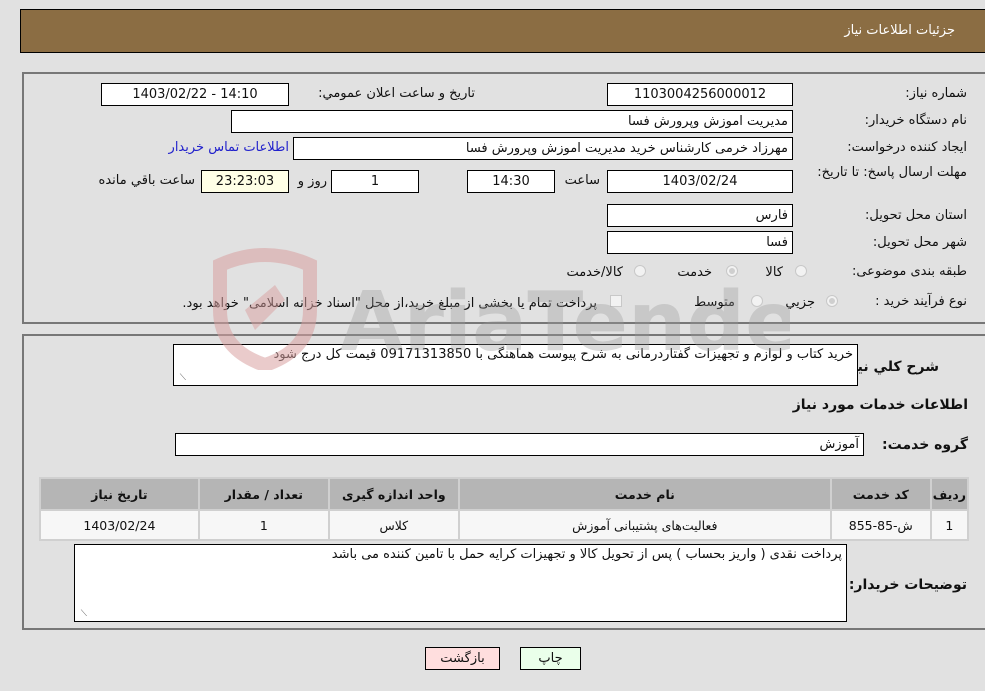 The width and height of the screenshot is (985, 691). Describe the element at coordinates (915, 120) in the screenshot. I see `buyer-org-label: نام دستگاه خریدار:` at that location.